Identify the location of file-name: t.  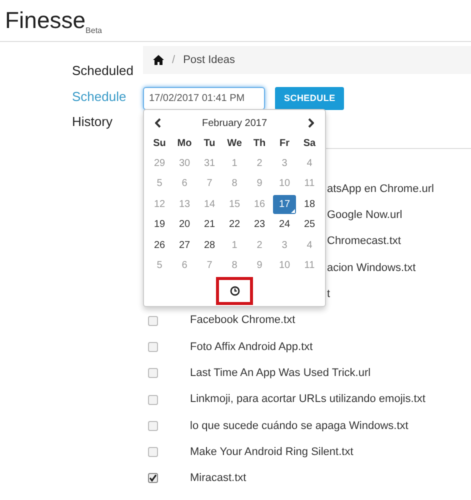
(328, 294).